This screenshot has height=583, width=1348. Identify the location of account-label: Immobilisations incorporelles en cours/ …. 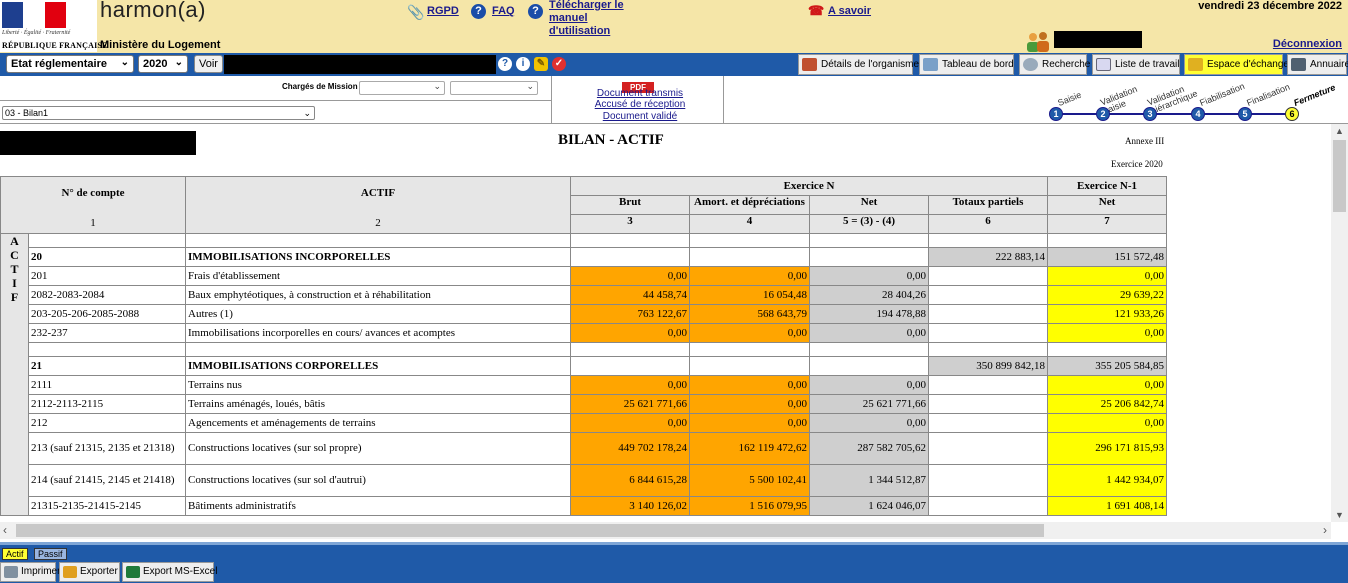
(378, 333).